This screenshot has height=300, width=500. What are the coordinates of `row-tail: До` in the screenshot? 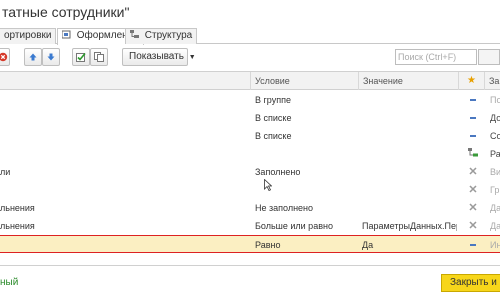 It's located at (495, 118).